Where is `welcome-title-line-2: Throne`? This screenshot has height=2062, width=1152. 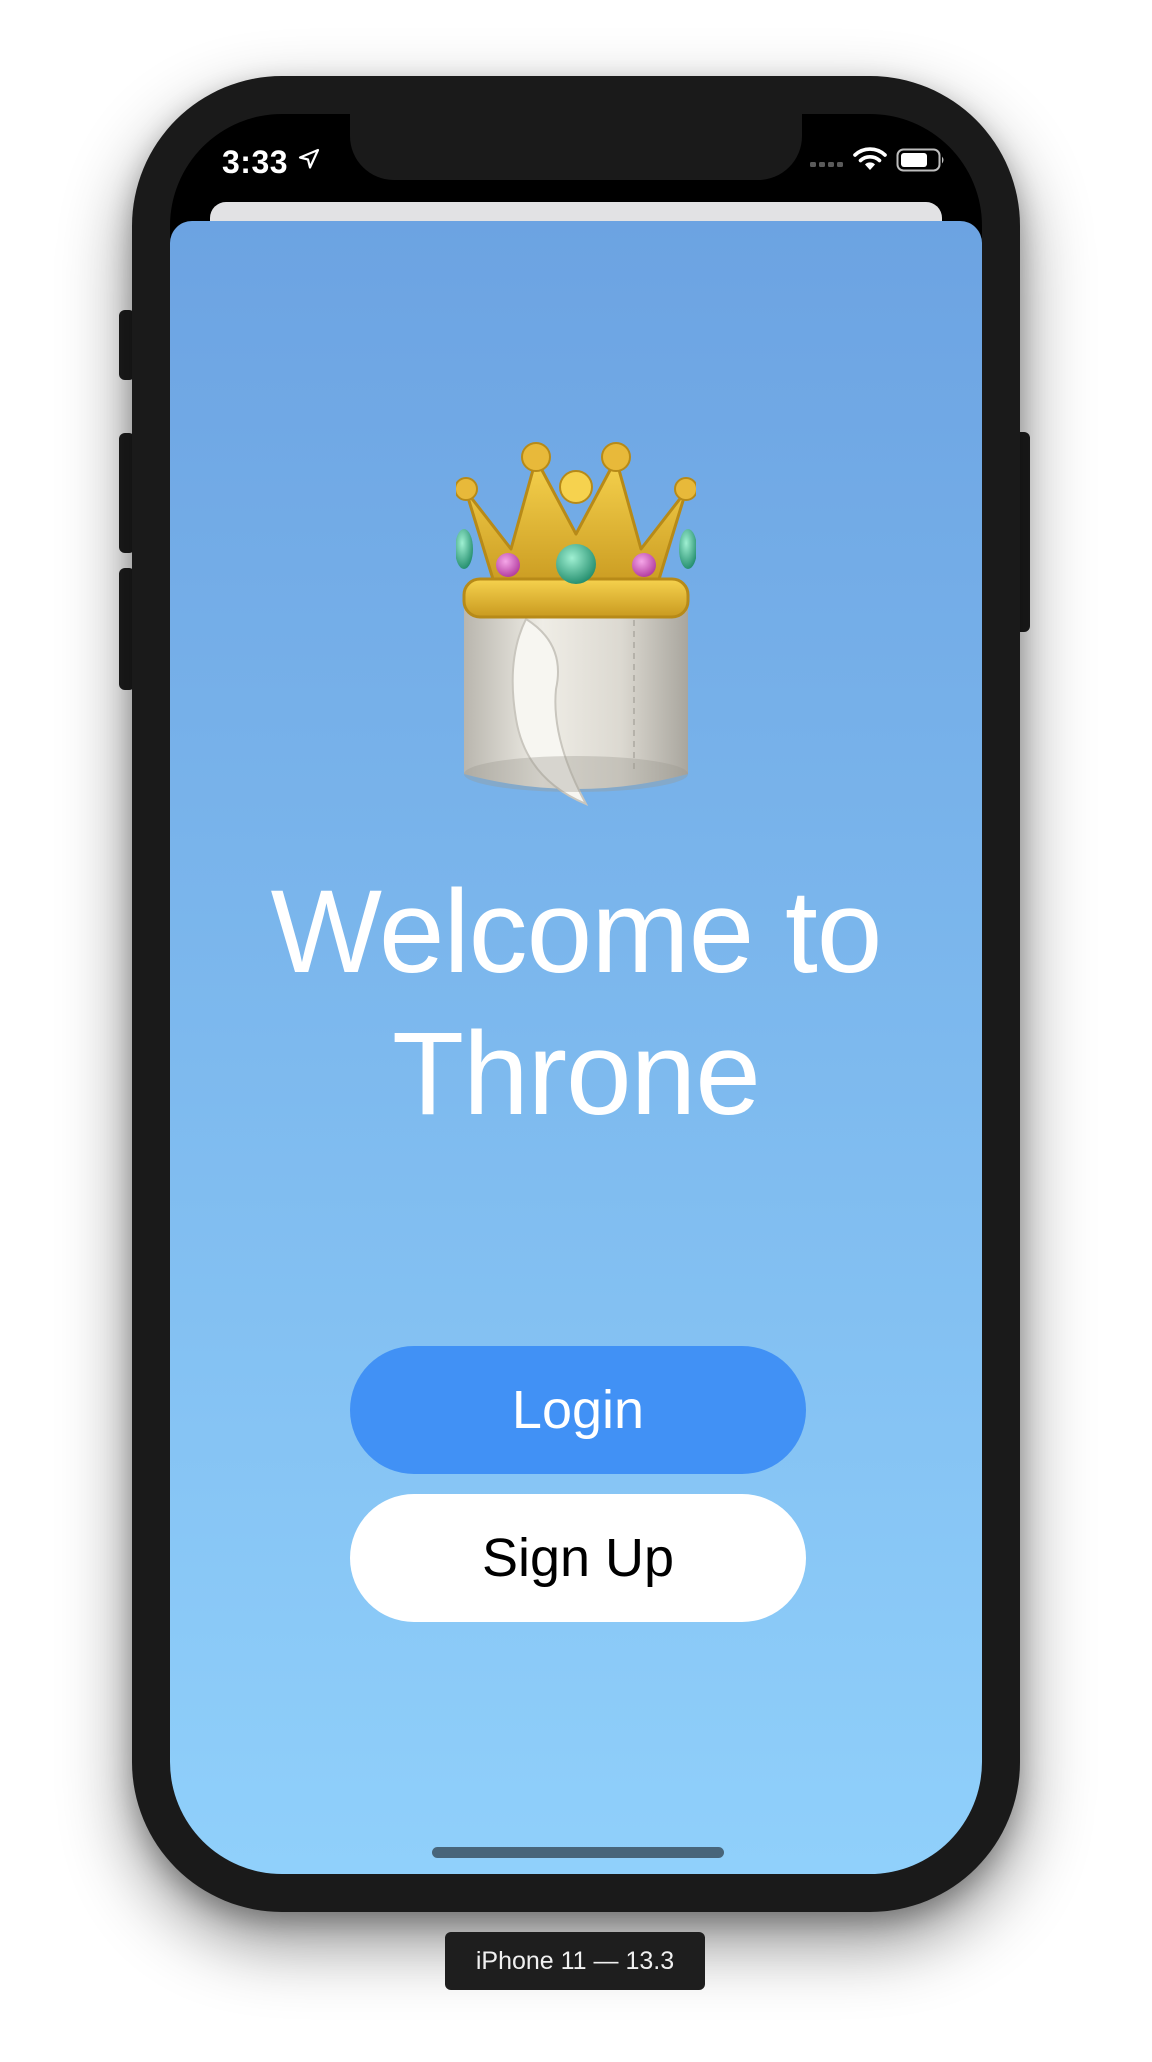 welcome-title-line-2: Throne is located at coordinates (576, 1074).